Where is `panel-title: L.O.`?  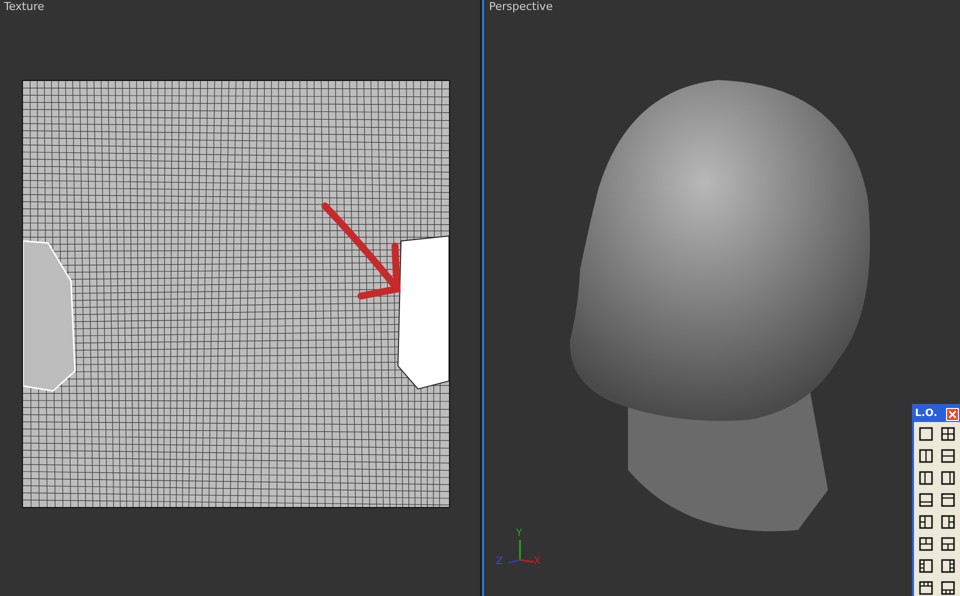
panel-title: L.O. is located at coordinates (926, 414).